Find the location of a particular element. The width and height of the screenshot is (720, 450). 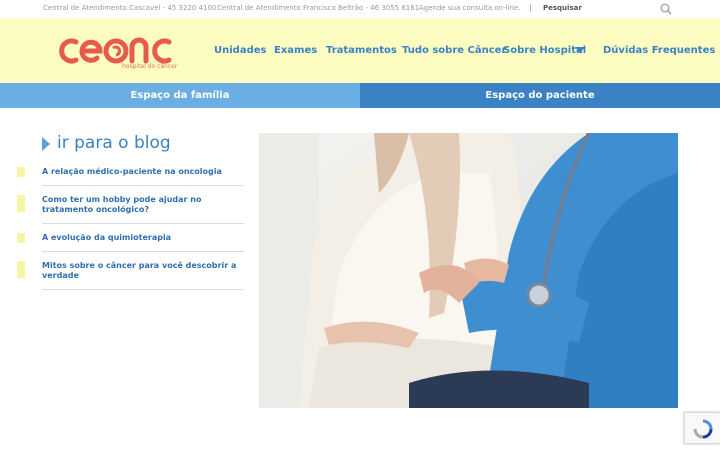

recaptcha-badge is located at coordinates (702, 428).